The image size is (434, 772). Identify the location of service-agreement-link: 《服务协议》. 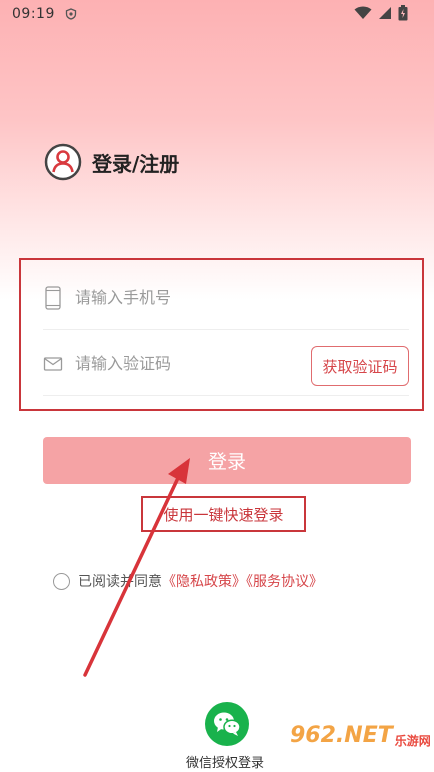
(284, 582).